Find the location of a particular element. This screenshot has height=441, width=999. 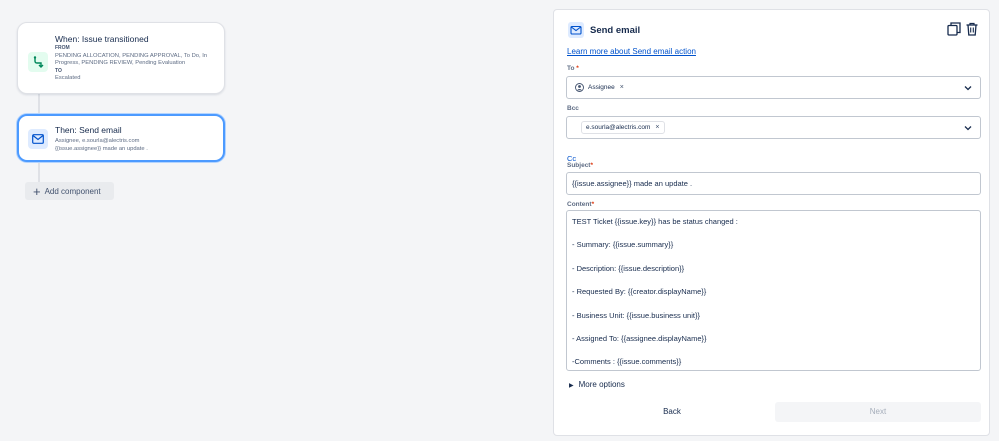

back-button: Back is located at coordinates (672, 412).